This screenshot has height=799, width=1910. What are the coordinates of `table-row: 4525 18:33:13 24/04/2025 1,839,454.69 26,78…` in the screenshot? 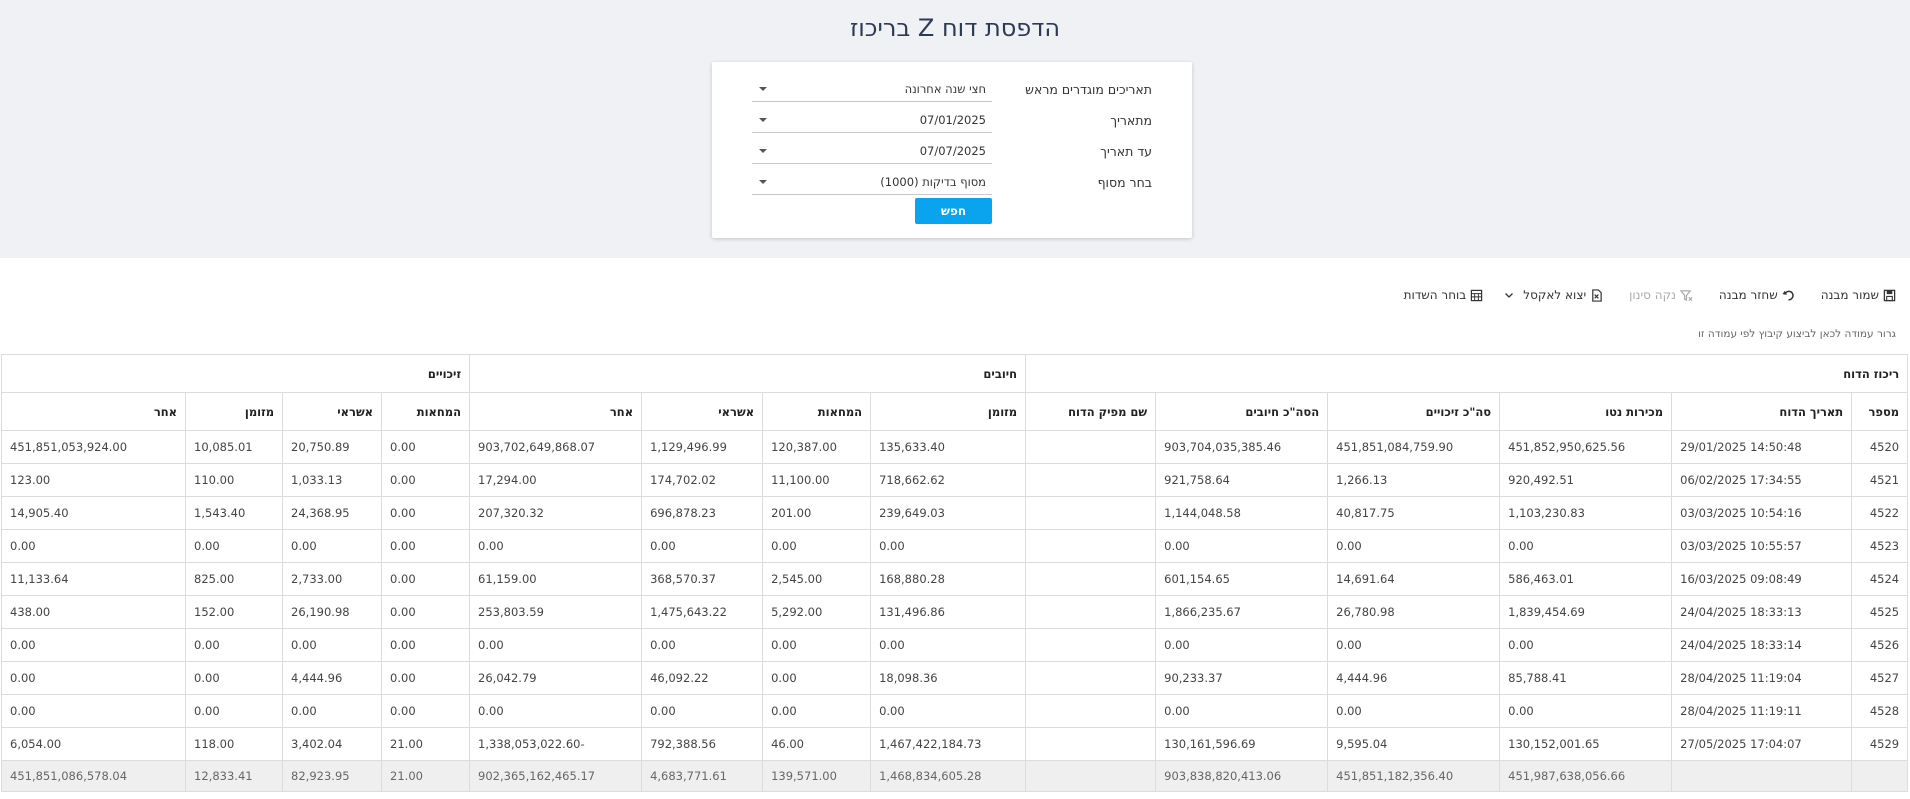 It's located at (954, 612).